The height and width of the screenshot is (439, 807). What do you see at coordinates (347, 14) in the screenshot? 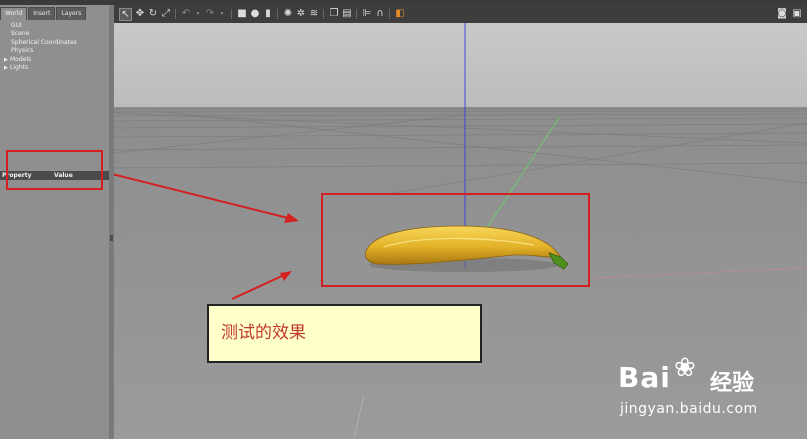
I see `paste-icon: ▤` at bounding box center [347, 14].